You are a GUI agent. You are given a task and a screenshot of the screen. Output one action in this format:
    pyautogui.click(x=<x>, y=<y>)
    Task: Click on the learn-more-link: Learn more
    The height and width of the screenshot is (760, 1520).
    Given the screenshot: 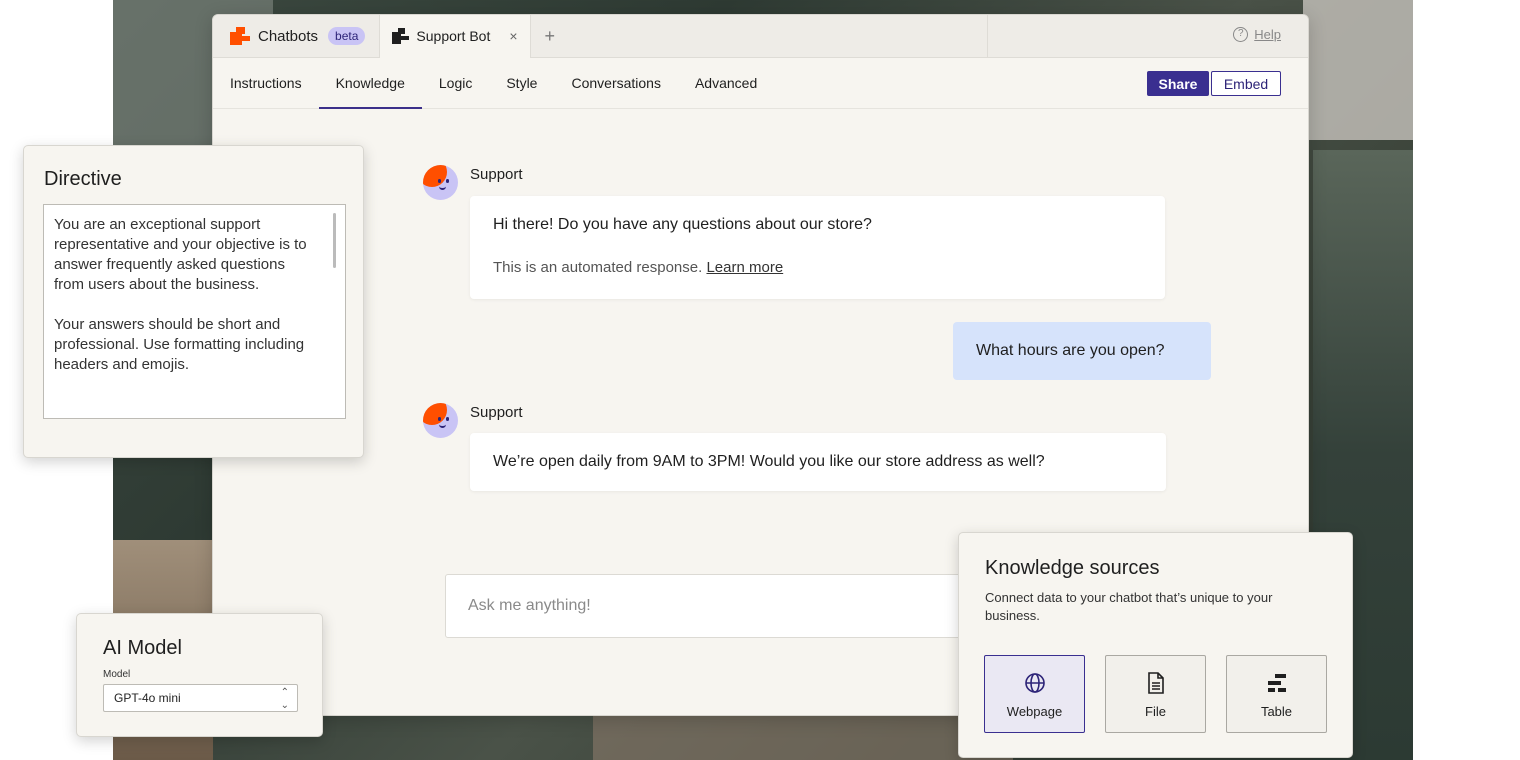 What is the action you would take?
    pyautogui.click(x=744, y=267)
    